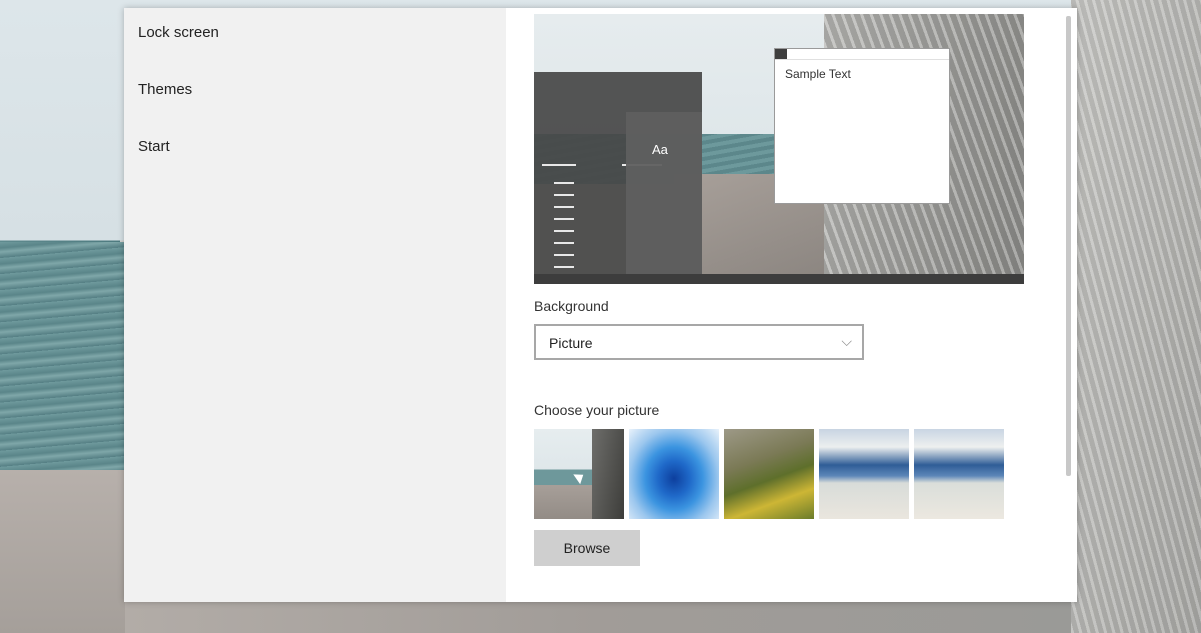 The width and height of the screenshot is (1201, 633). What do you see at coordinates (1068, 246) in the screenshot?
I see `content-scrollbar` at bounding box center [1068, 246].